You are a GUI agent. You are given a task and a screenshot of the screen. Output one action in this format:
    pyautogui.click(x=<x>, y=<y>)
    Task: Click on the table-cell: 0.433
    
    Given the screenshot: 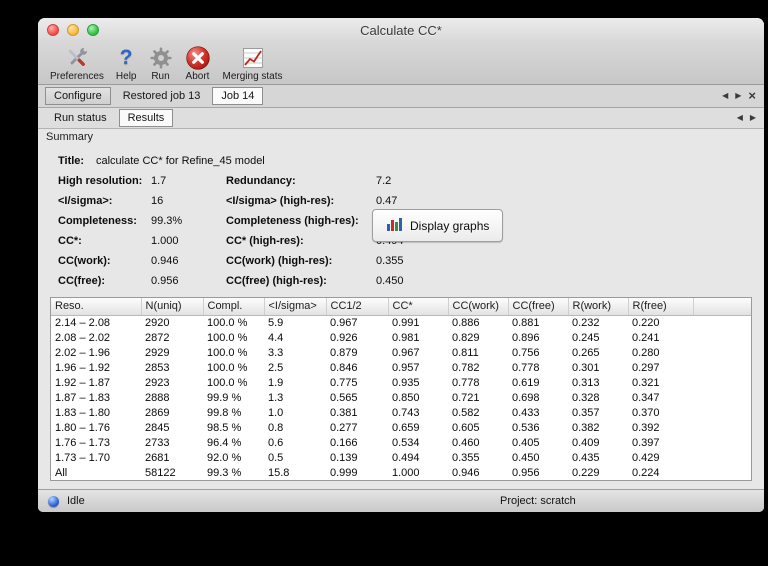 What is the action you would take?
    pyautogui.click(x=526, y=413)
    